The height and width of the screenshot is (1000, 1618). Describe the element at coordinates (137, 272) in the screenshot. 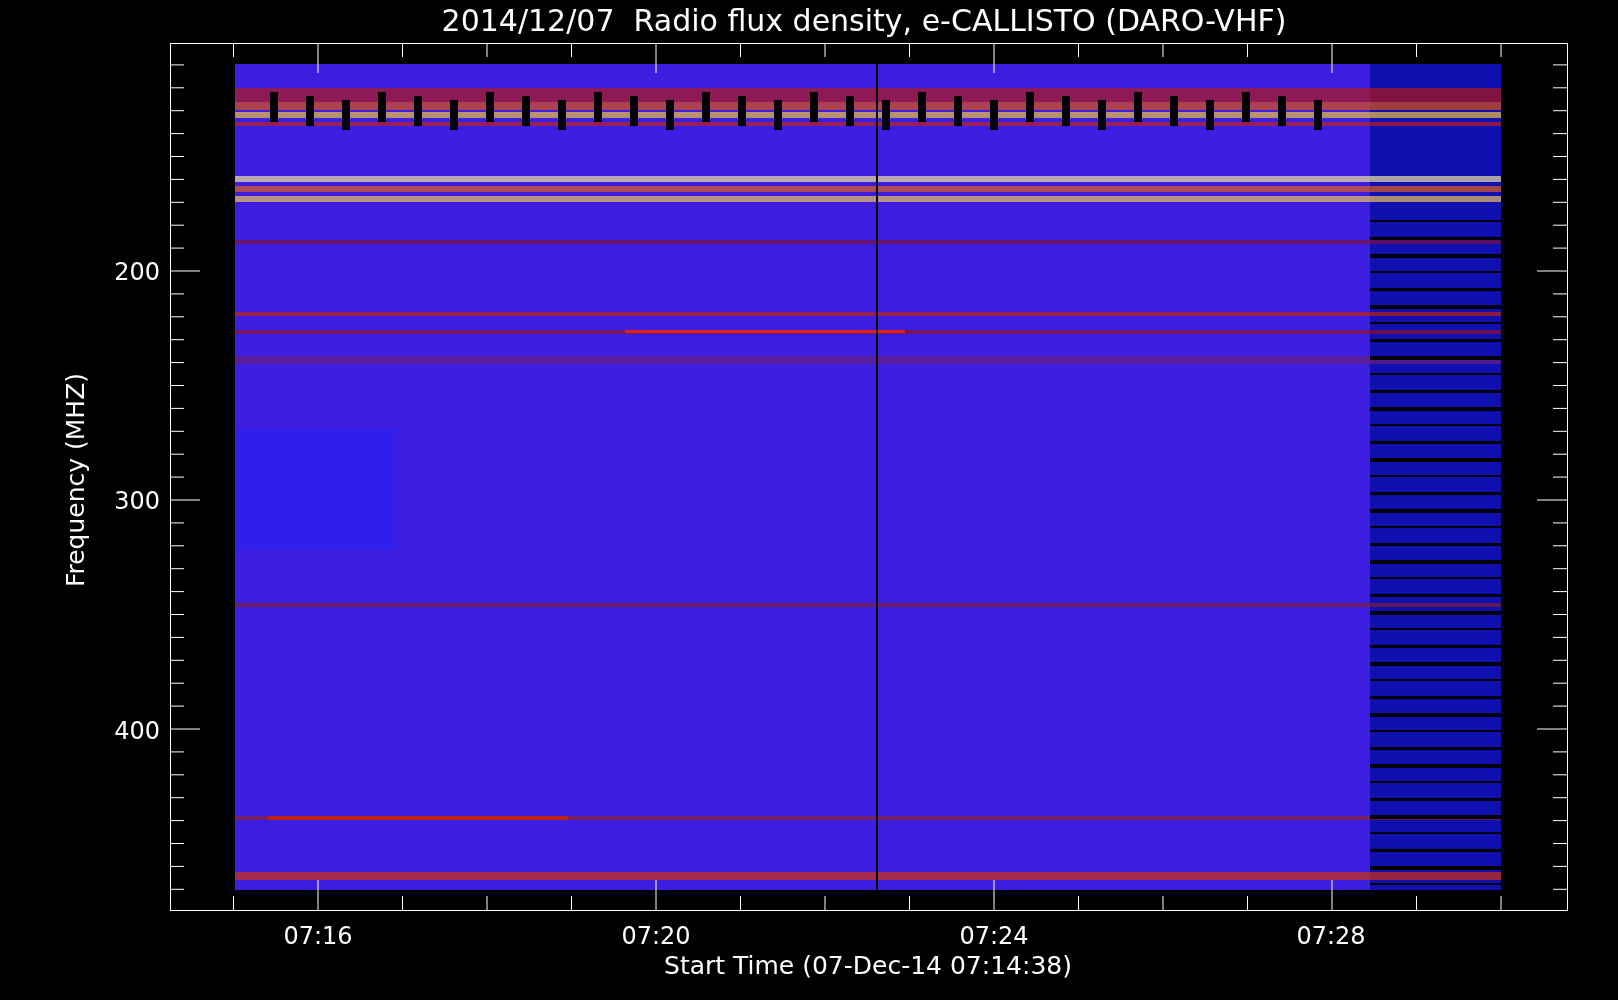

I see `y-tick-label: 200` at that location.